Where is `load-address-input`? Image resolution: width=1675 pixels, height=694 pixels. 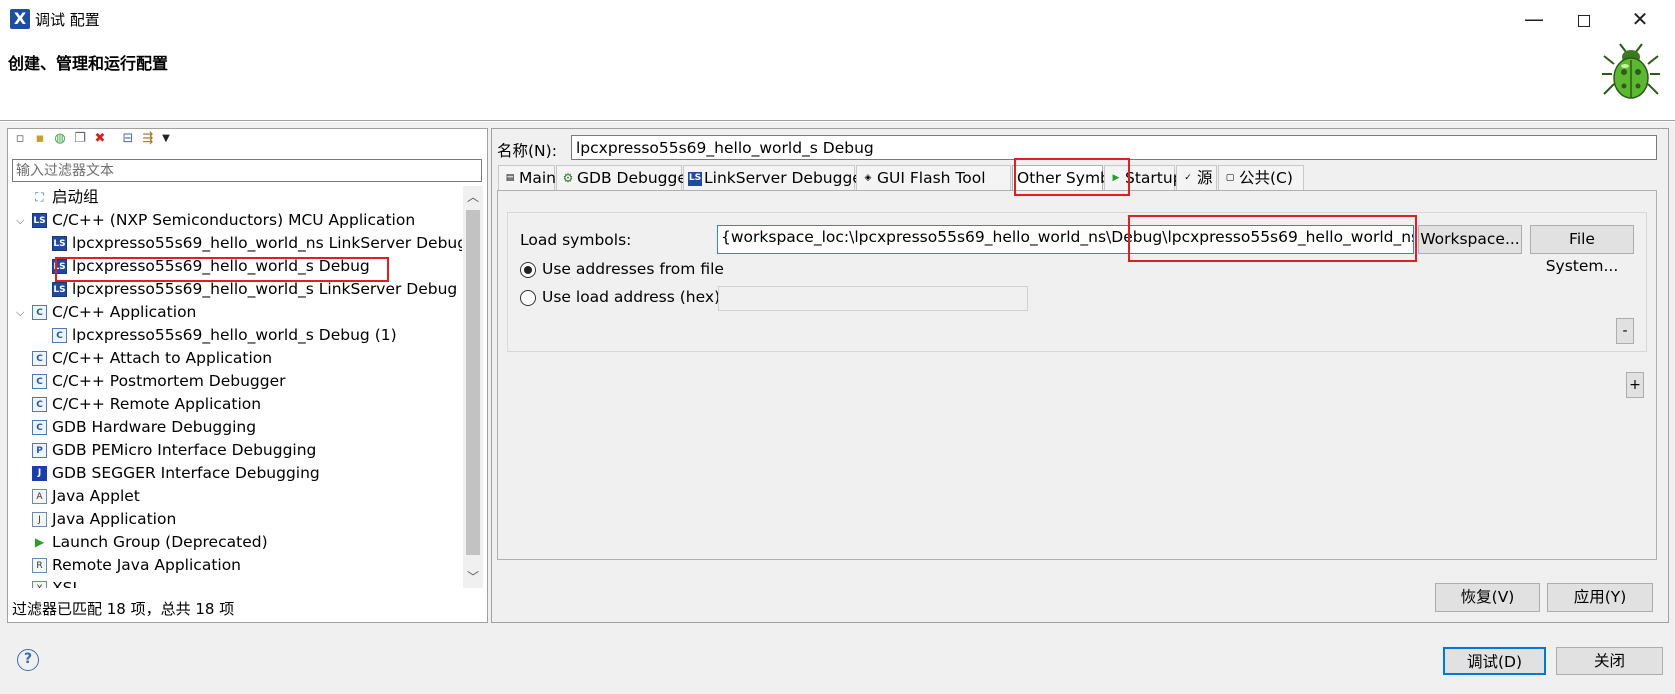
load-address-input is located at coordinates (873, 298).